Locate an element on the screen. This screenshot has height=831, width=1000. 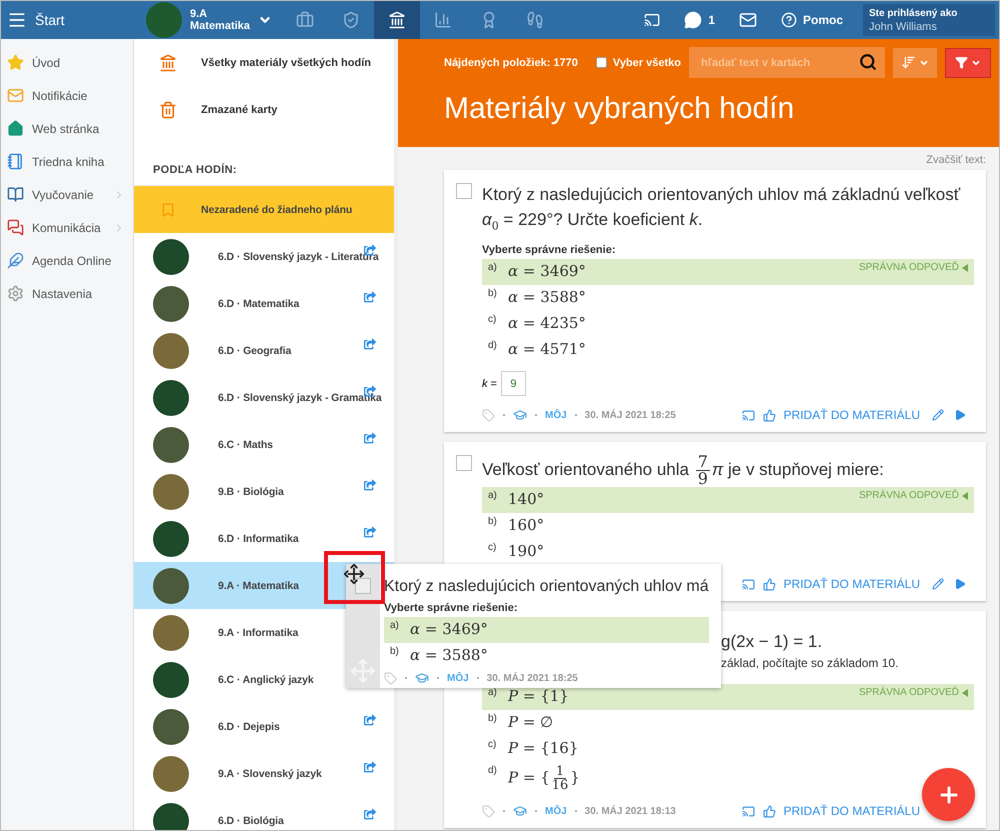
lesson-item: Nezaradené do žiadneho plánu is located at coordinates (264, 209).